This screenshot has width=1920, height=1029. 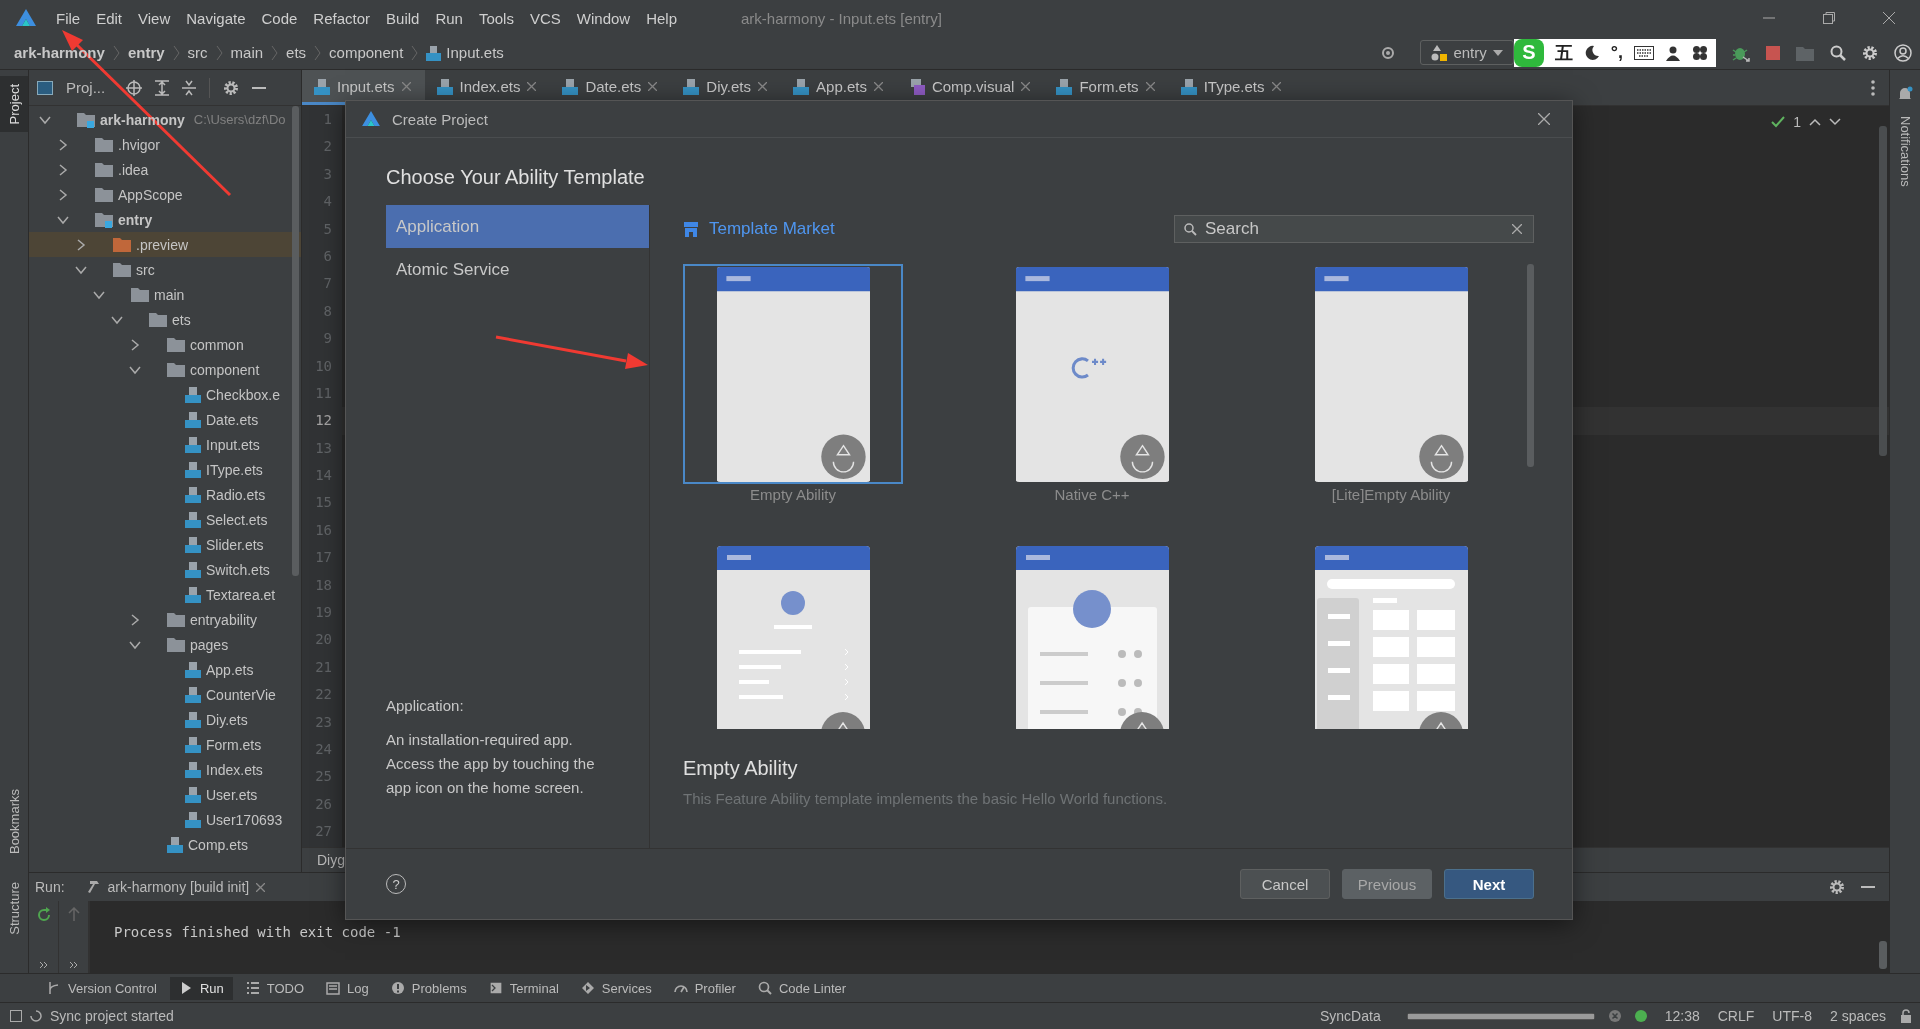 I want to click on file-path: C:\Users\dzf\Do, so click(x=239, y=119).